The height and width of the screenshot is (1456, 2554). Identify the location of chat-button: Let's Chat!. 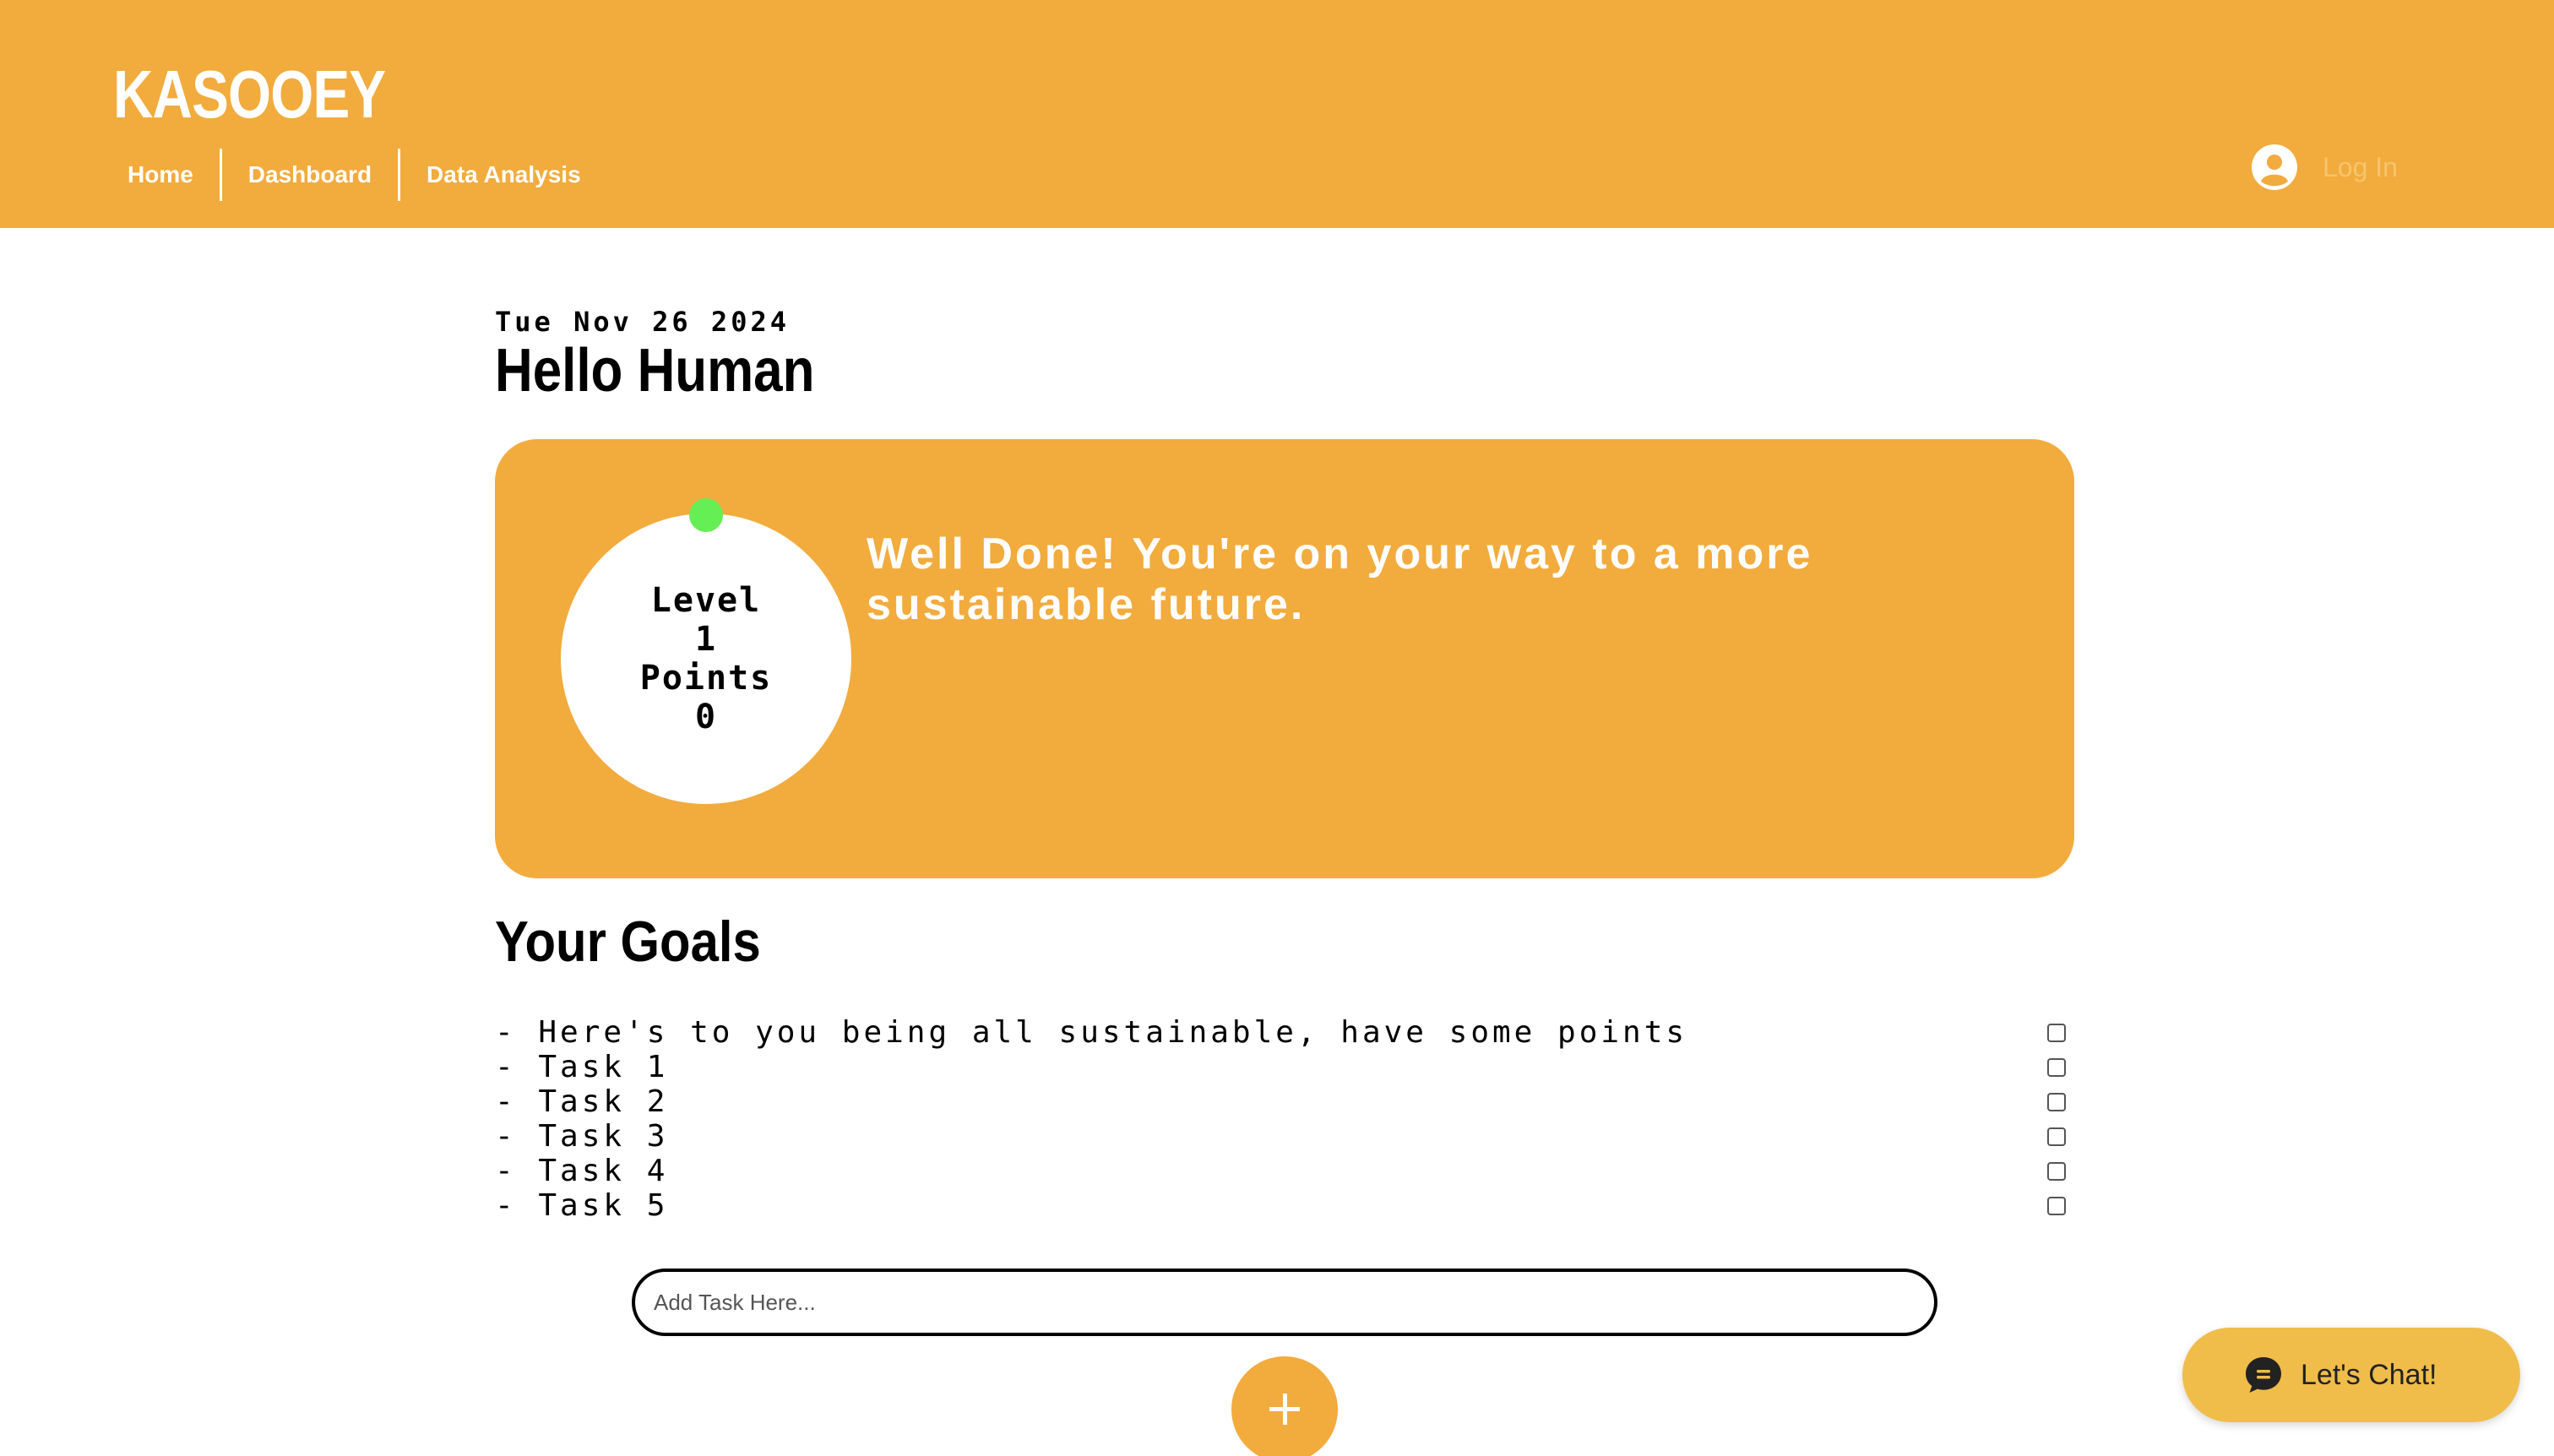
(2351, 1375).